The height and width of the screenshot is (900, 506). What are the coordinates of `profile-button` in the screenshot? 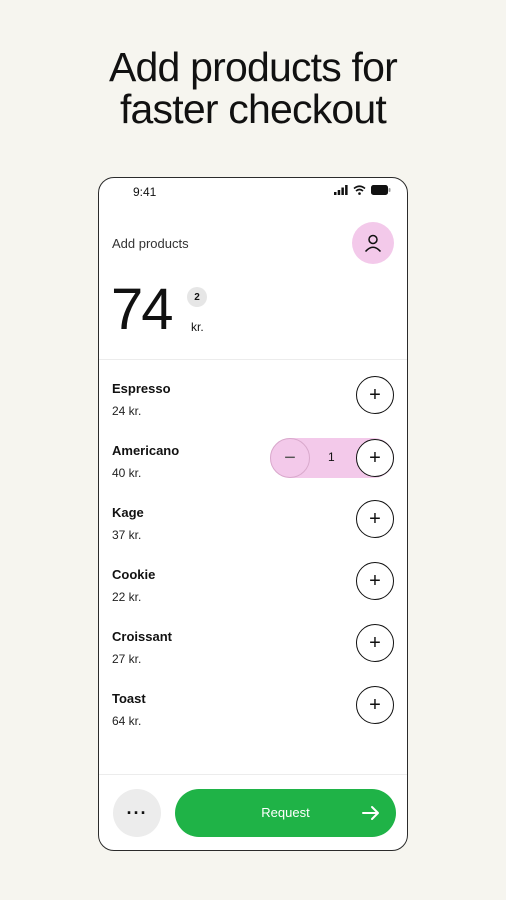 It's located at (373, 243).